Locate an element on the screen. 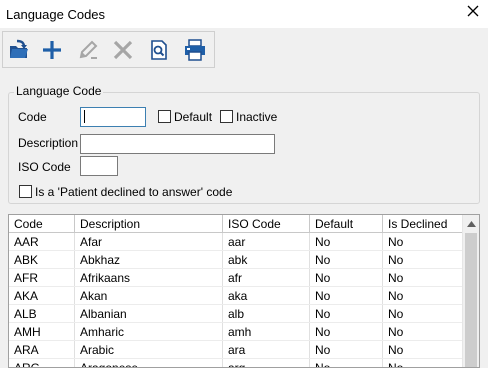  folder-arrow-icon is located at coordinates (19, 48).